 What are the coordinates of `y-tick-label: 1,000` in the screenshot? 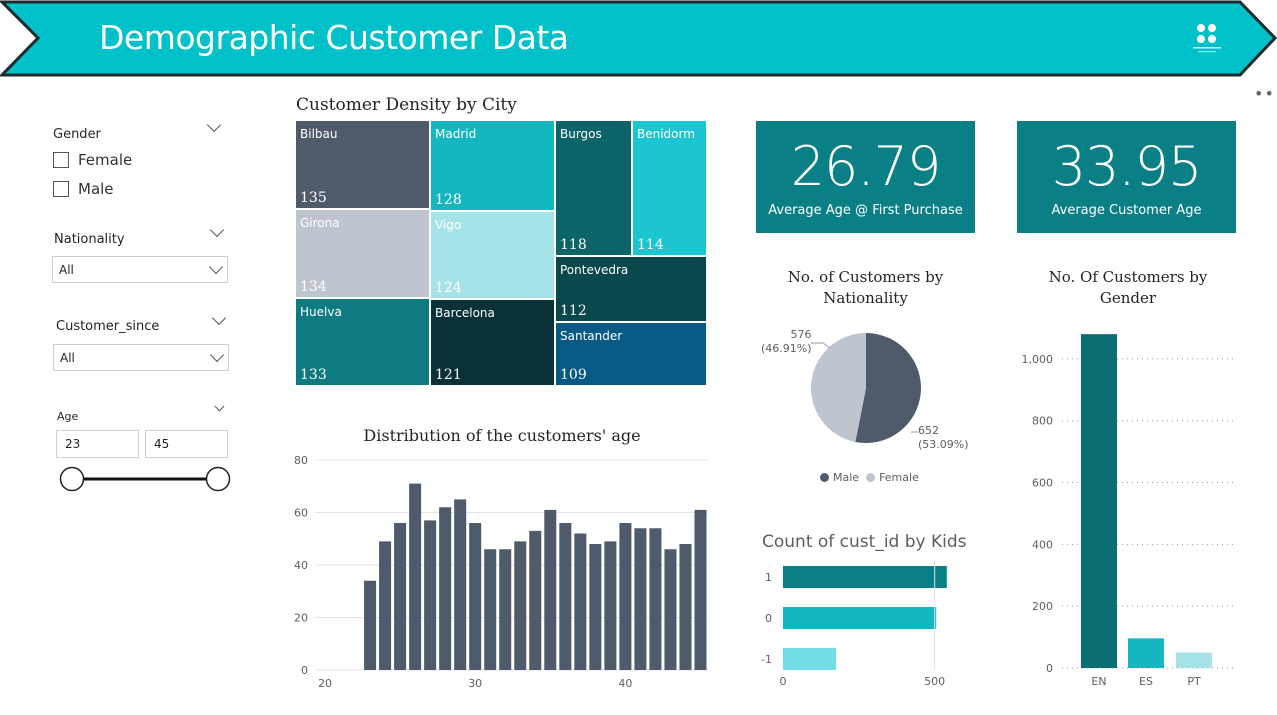 It's located at (1038, 359).